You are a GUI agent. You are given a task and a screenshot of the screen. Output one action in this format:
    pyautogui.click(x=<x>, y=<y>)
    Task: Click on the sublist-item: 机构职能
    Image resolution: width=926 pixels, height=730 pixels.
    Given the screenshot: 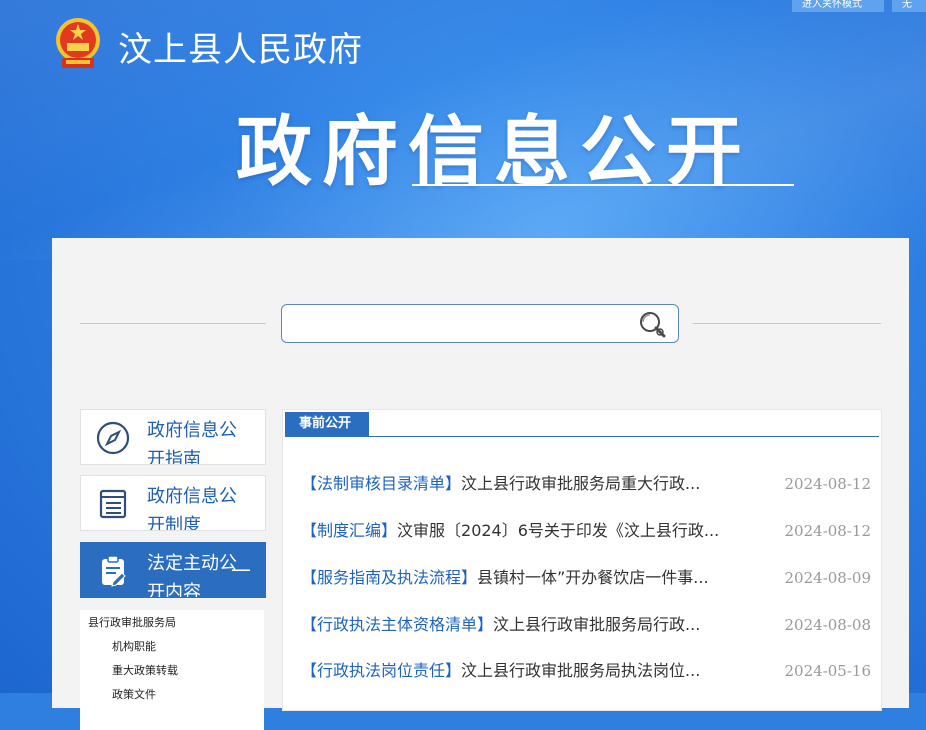 What is the action you would take?
    pyautogui.click(x=134, y=646)
    